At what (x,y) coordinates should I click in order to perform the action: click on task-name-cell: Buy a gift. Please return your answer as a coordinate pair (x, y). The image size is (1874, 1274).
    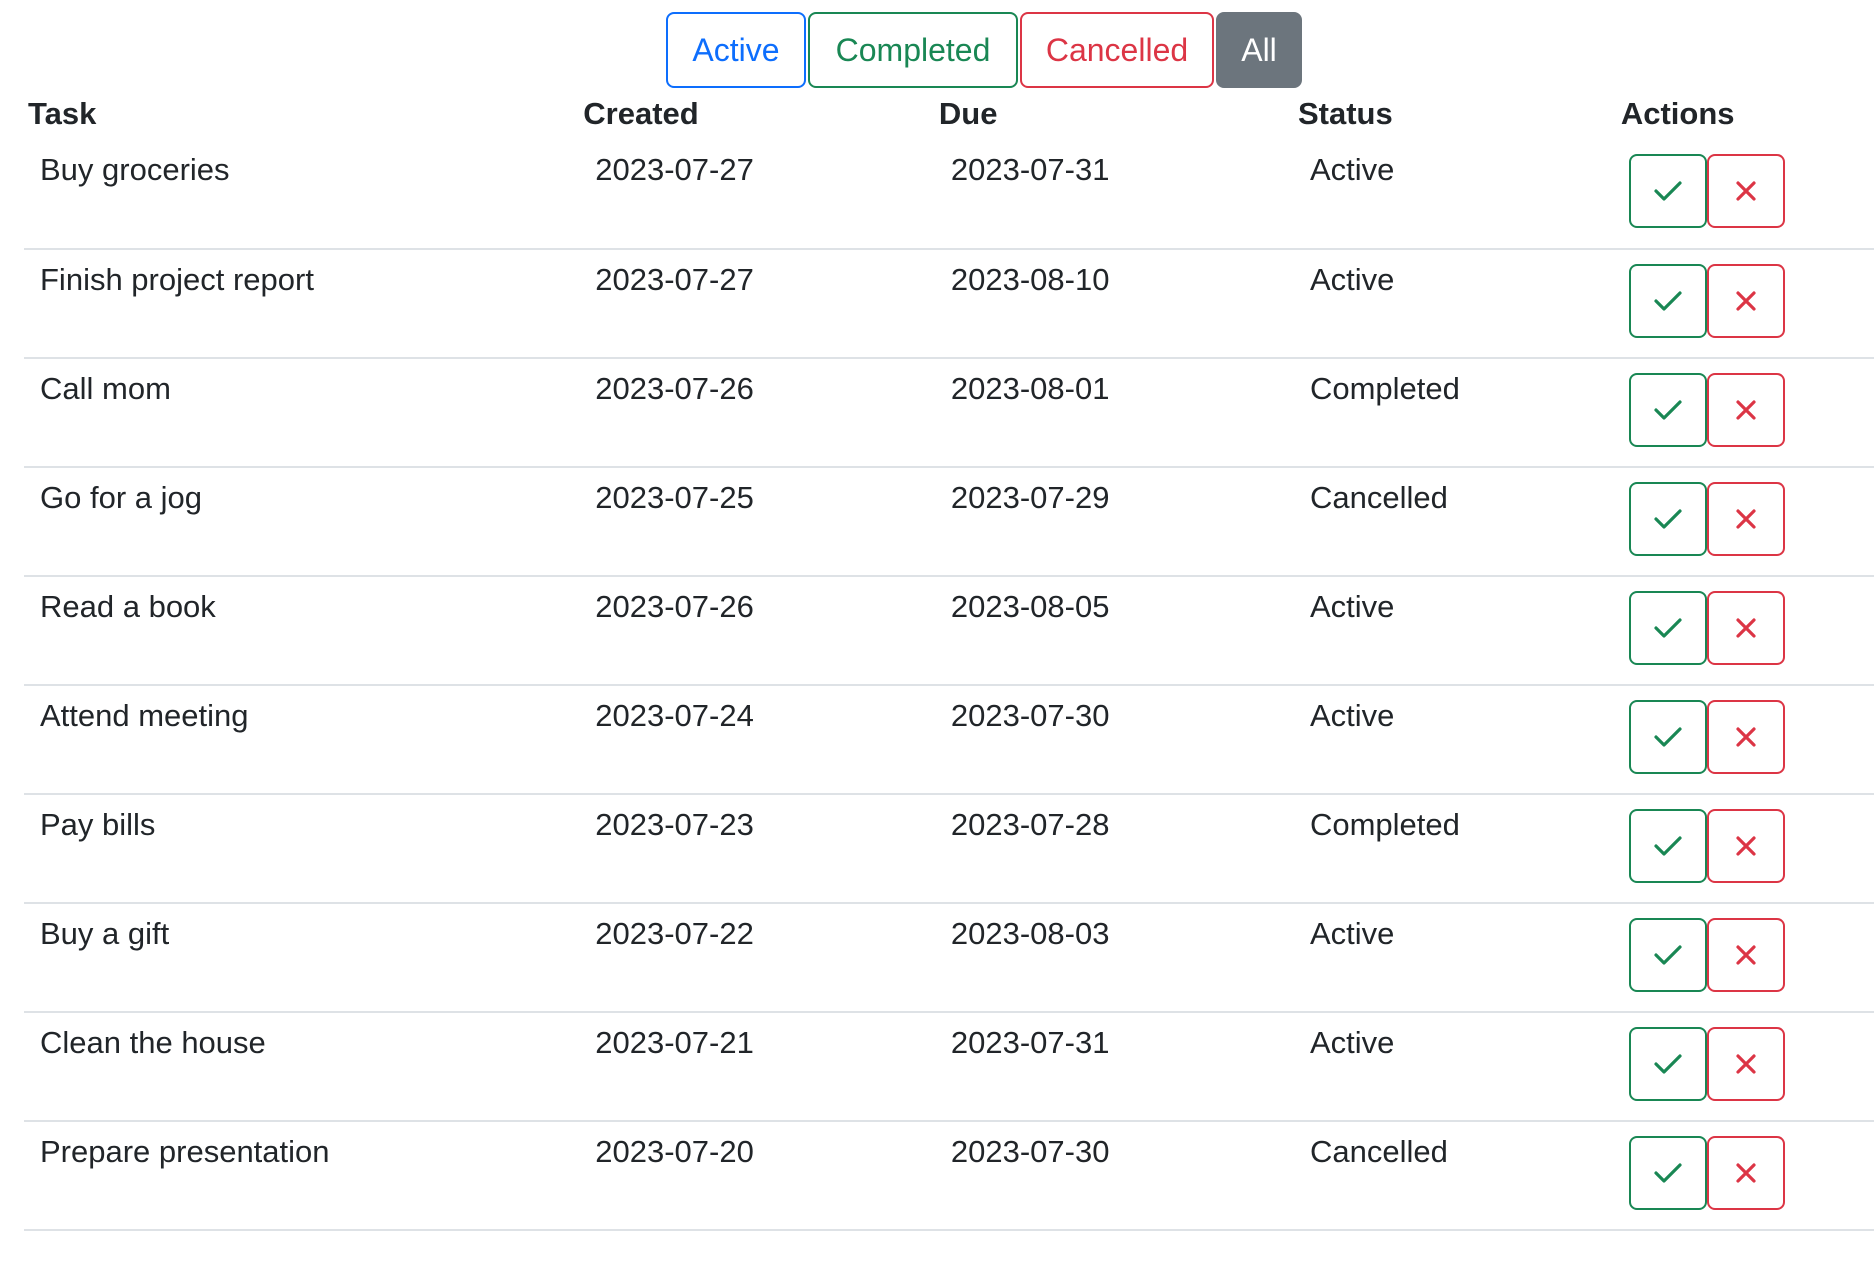
    Looking at the image, I should click on (302, 958).